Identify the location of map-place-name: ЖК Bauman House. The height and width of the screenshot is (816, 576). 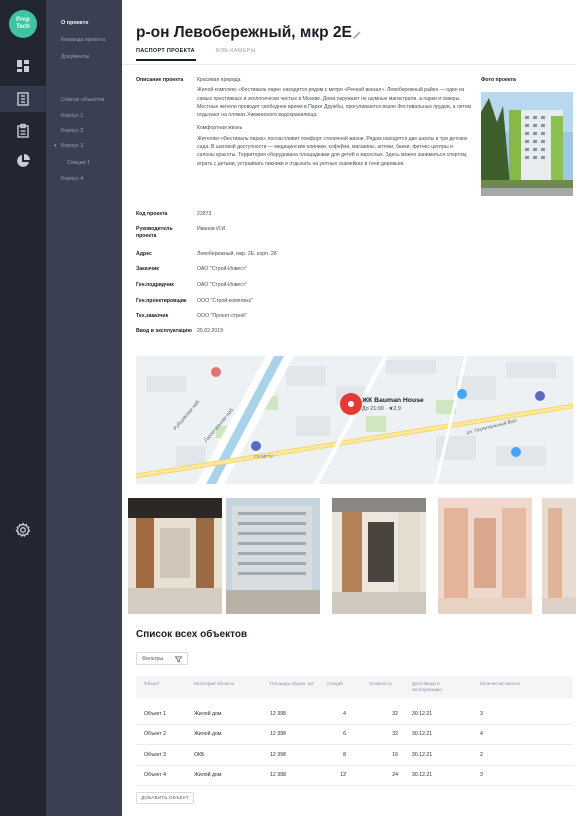
(393, 400).